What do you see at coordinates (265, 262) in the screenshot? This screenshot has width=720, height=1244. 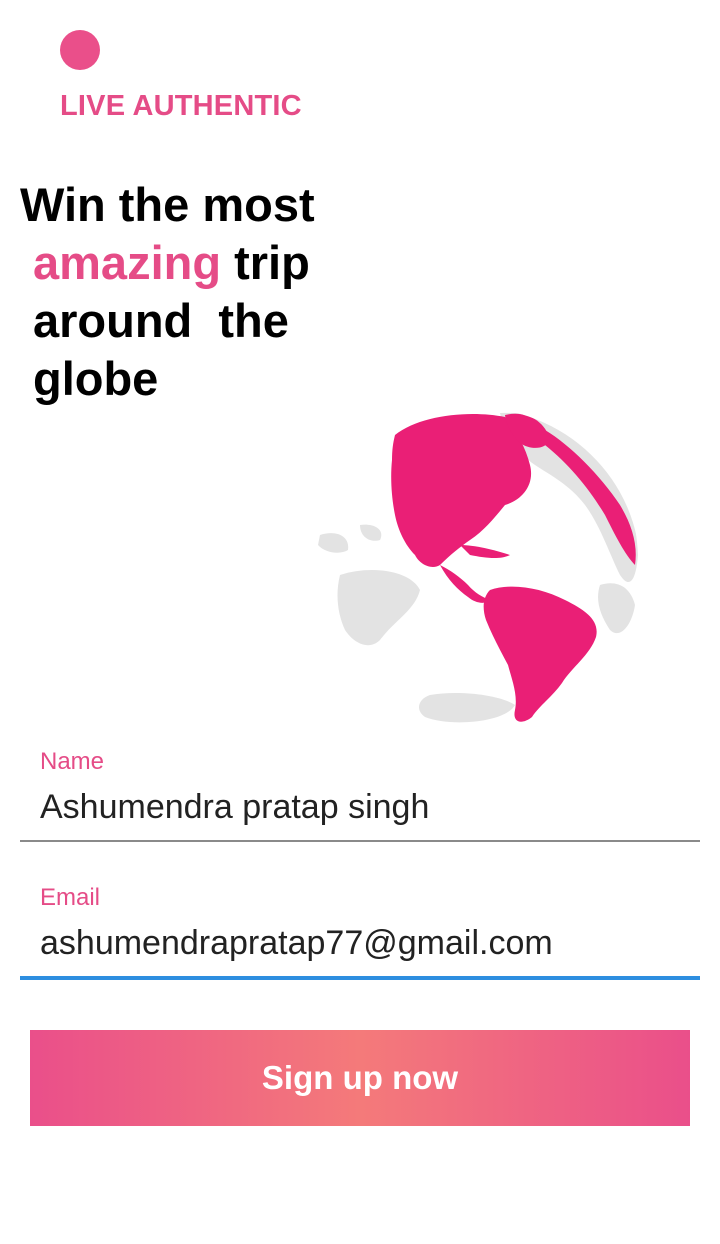 I see `headline-line-2-rest: trip` at bounding box center [265, 262].